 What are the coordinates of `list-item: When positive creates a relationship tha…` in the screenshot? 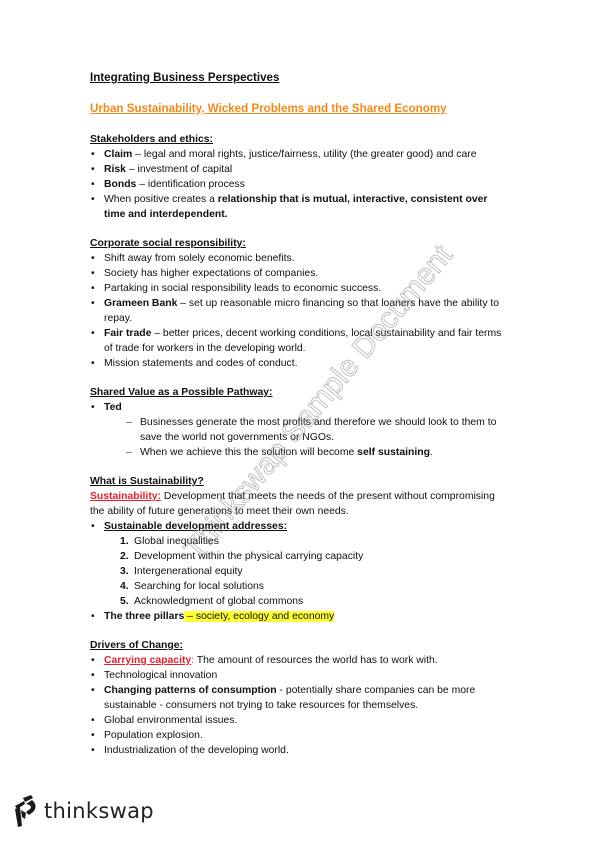 It's located at (300, 207).